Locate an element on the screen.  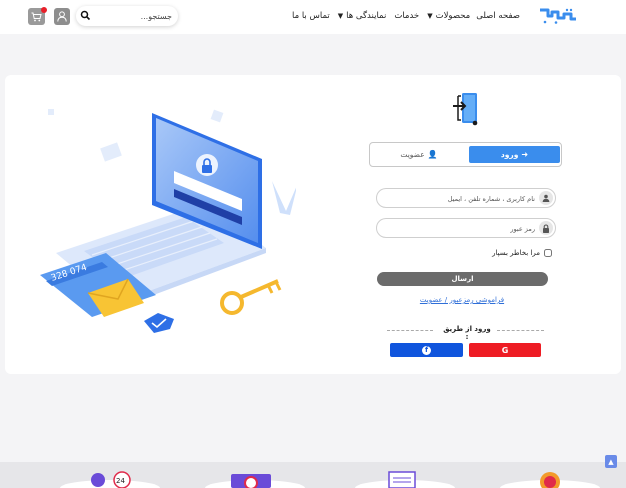
google-login-button: G is located at coordinates (505, 350).